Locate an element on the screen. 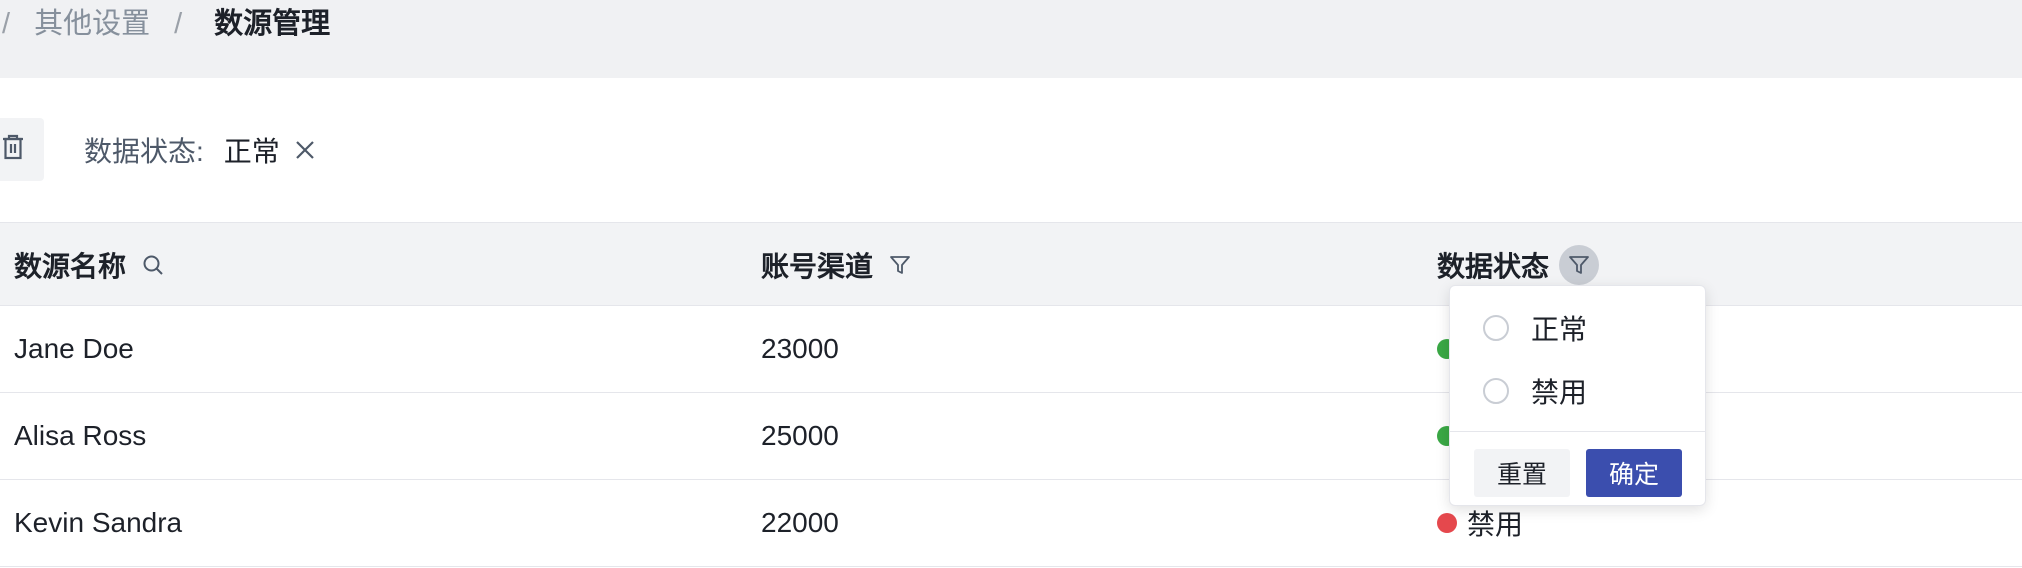  confirm-button: 确定 is located at coordinates (1634, 473).